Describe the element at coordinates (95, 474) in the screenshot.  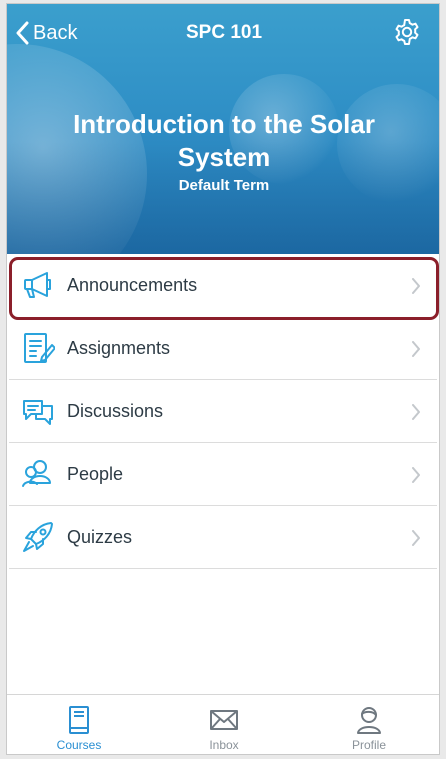
I see `menu-item-label: People` at that location.